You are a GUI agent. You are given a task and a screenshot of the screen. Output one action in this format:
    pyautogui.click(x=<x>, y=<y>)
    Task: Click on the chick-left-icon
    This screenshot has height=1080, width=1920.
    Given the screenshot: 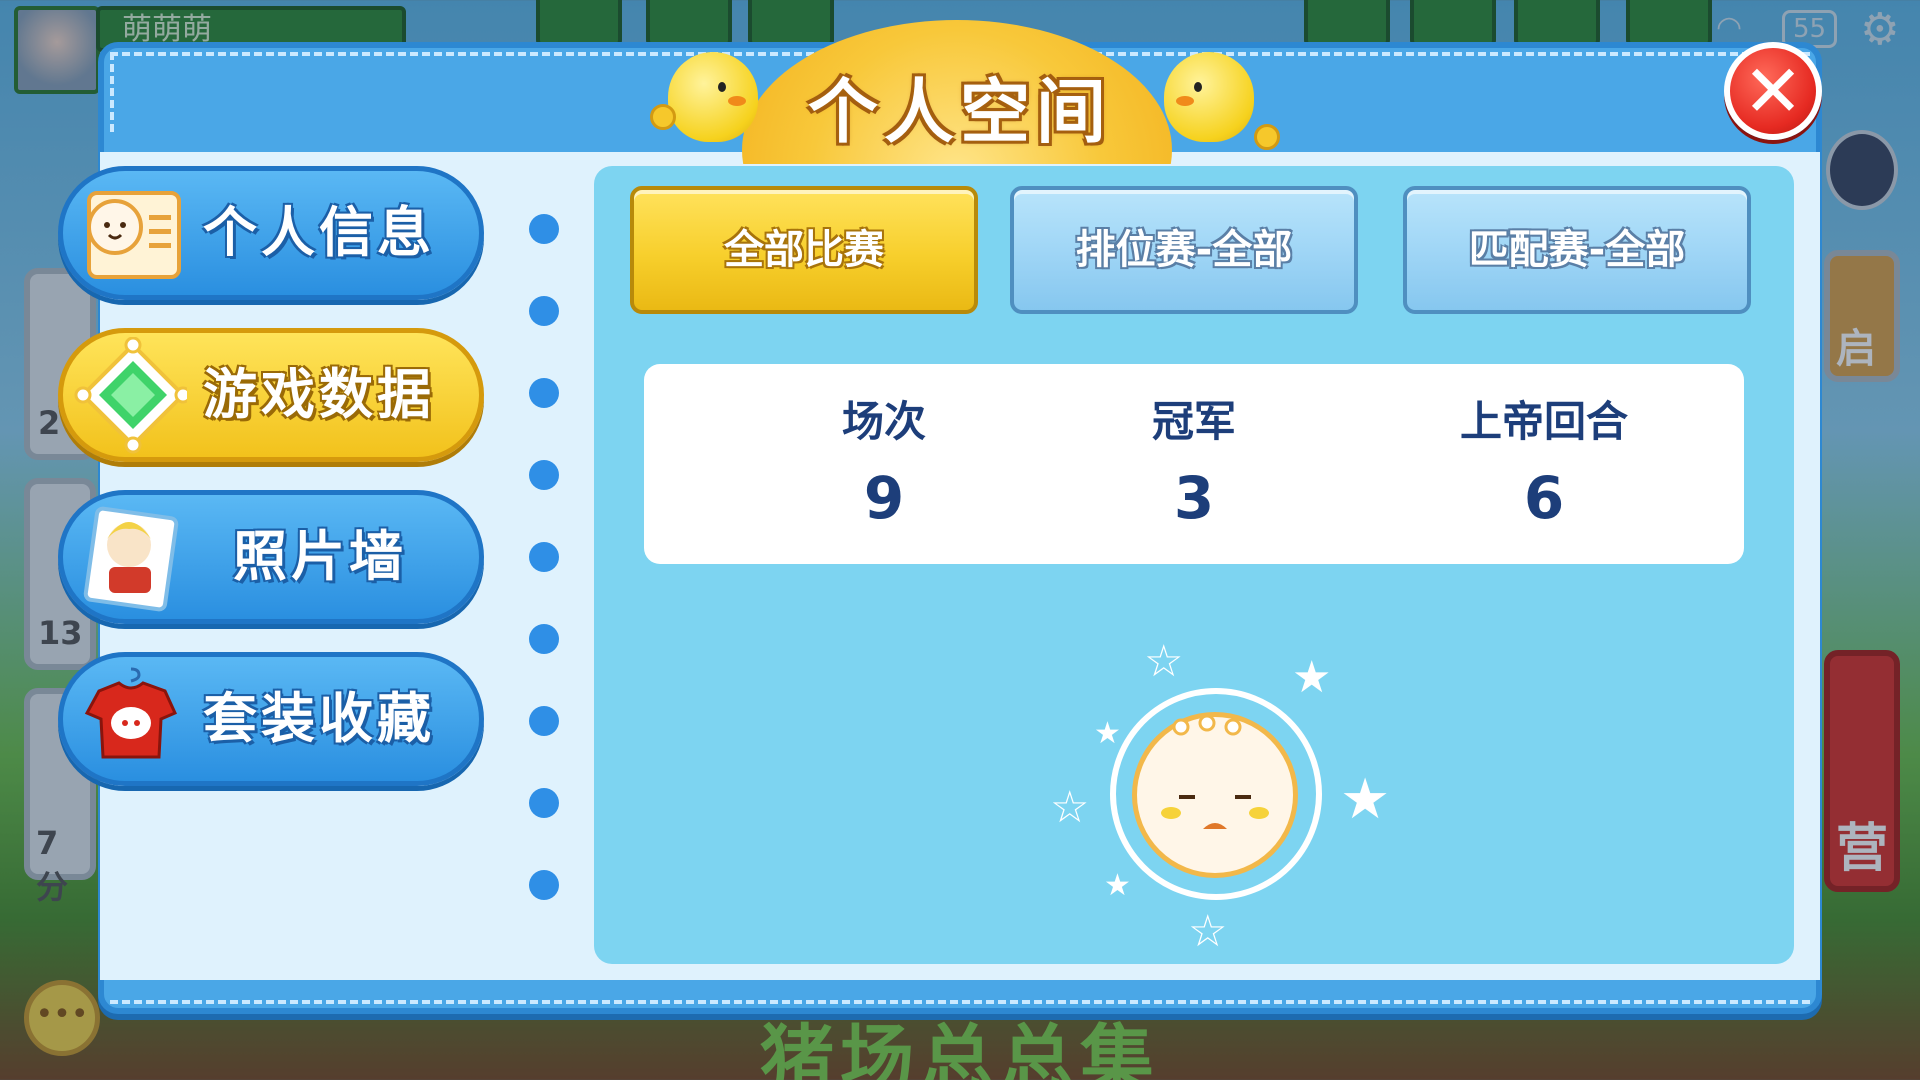 What is the action you would take?
    pyautogui.click(x=713, y=97)
    